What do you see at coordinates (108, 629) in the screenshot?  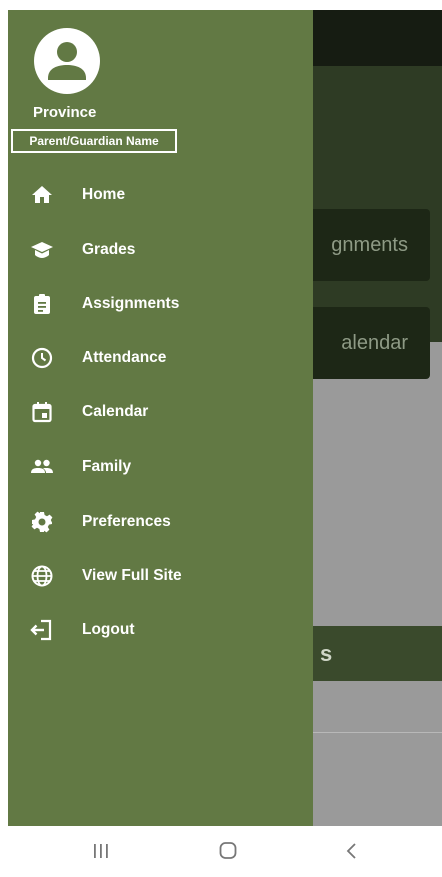 I see `menu-item-label: Logout` at bounding box center [108, 629].